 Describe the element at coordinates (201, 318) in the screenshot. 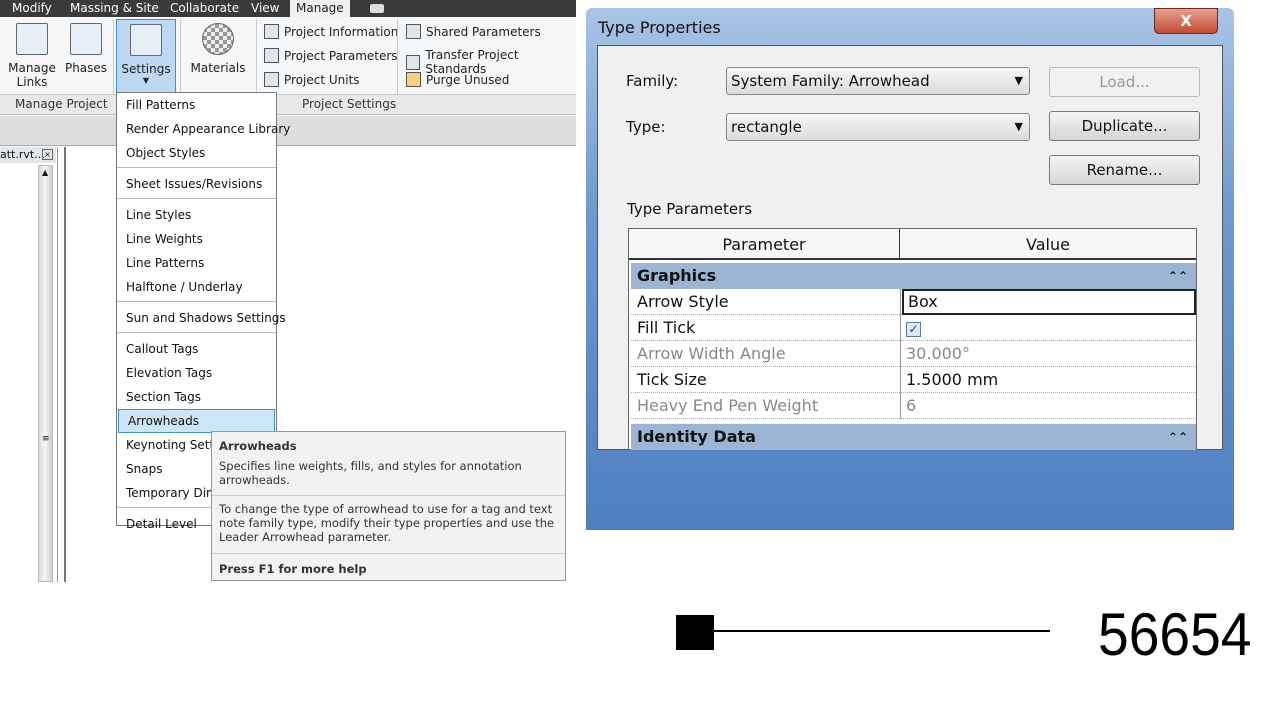

I see `menu-item-sun-shadows: Sun and Shadows Settings` at that location.